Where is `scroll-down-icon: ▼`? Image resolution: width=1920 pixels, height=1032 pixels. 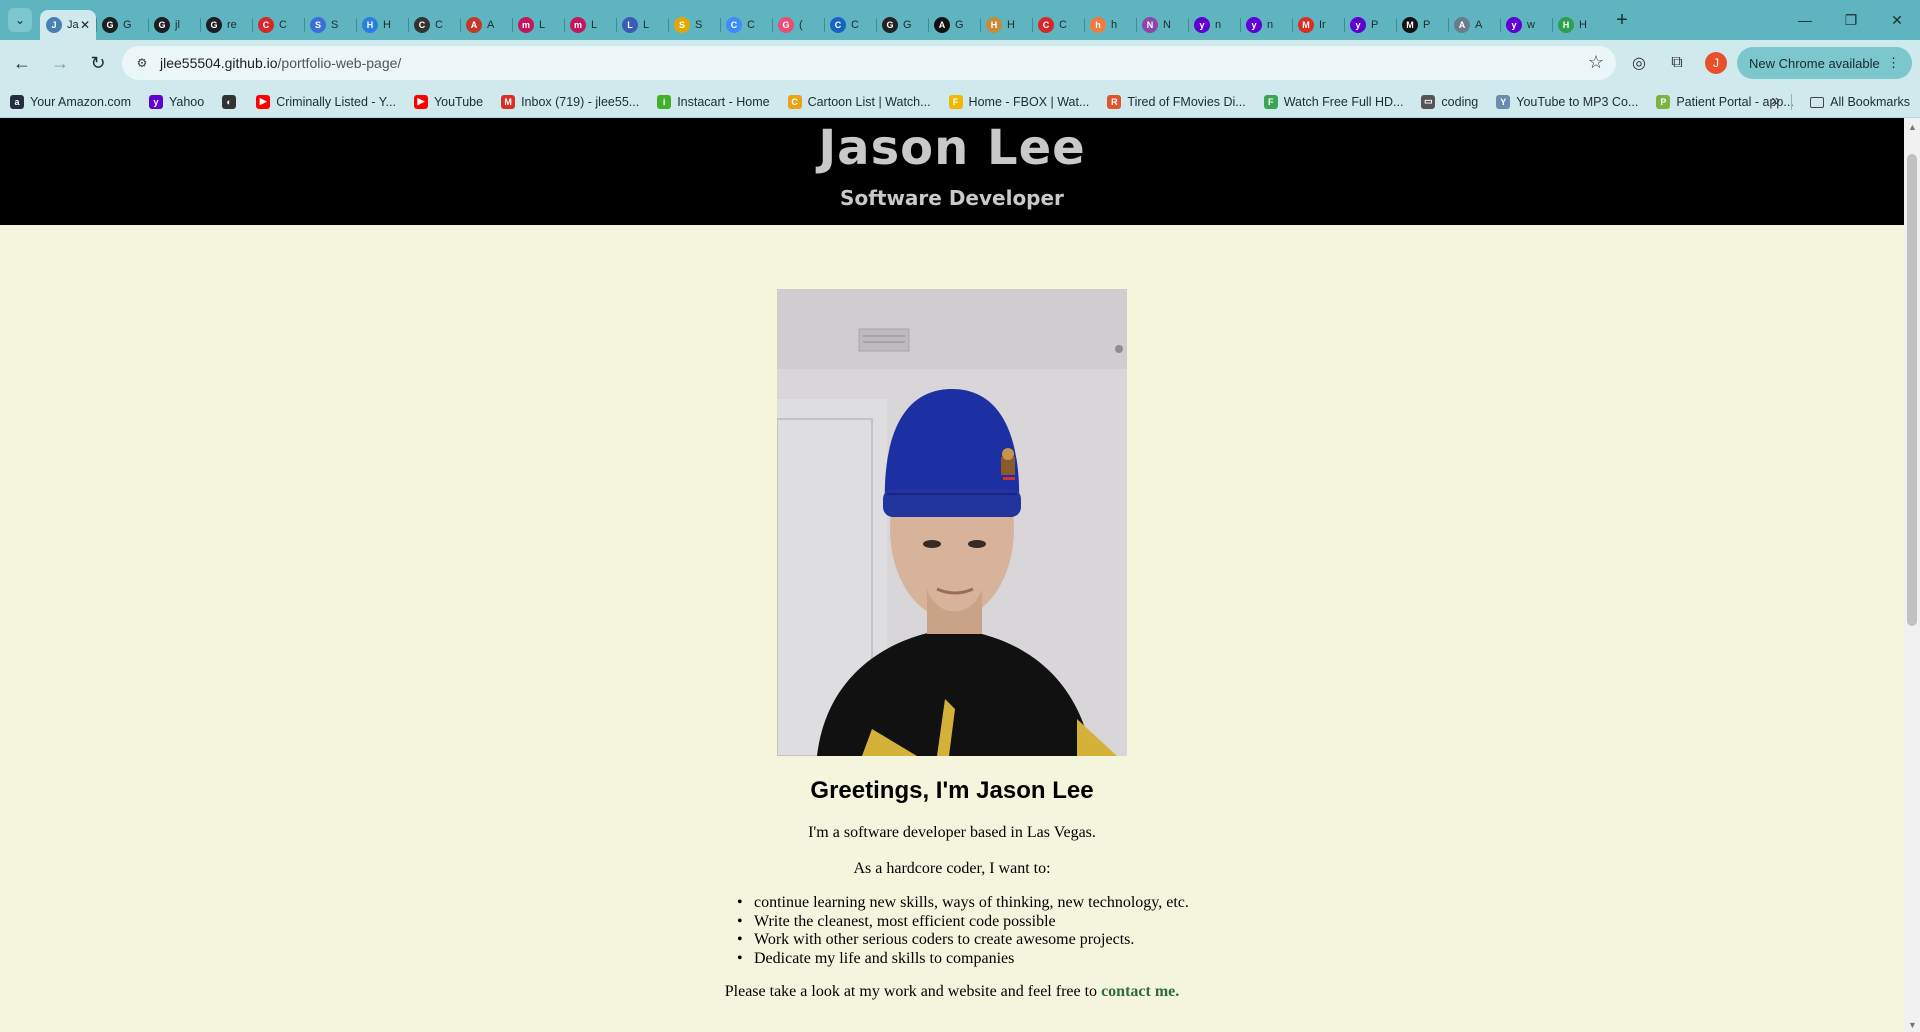 scroll-down-icon: ▼ is located at coordinates (1912, 1025).